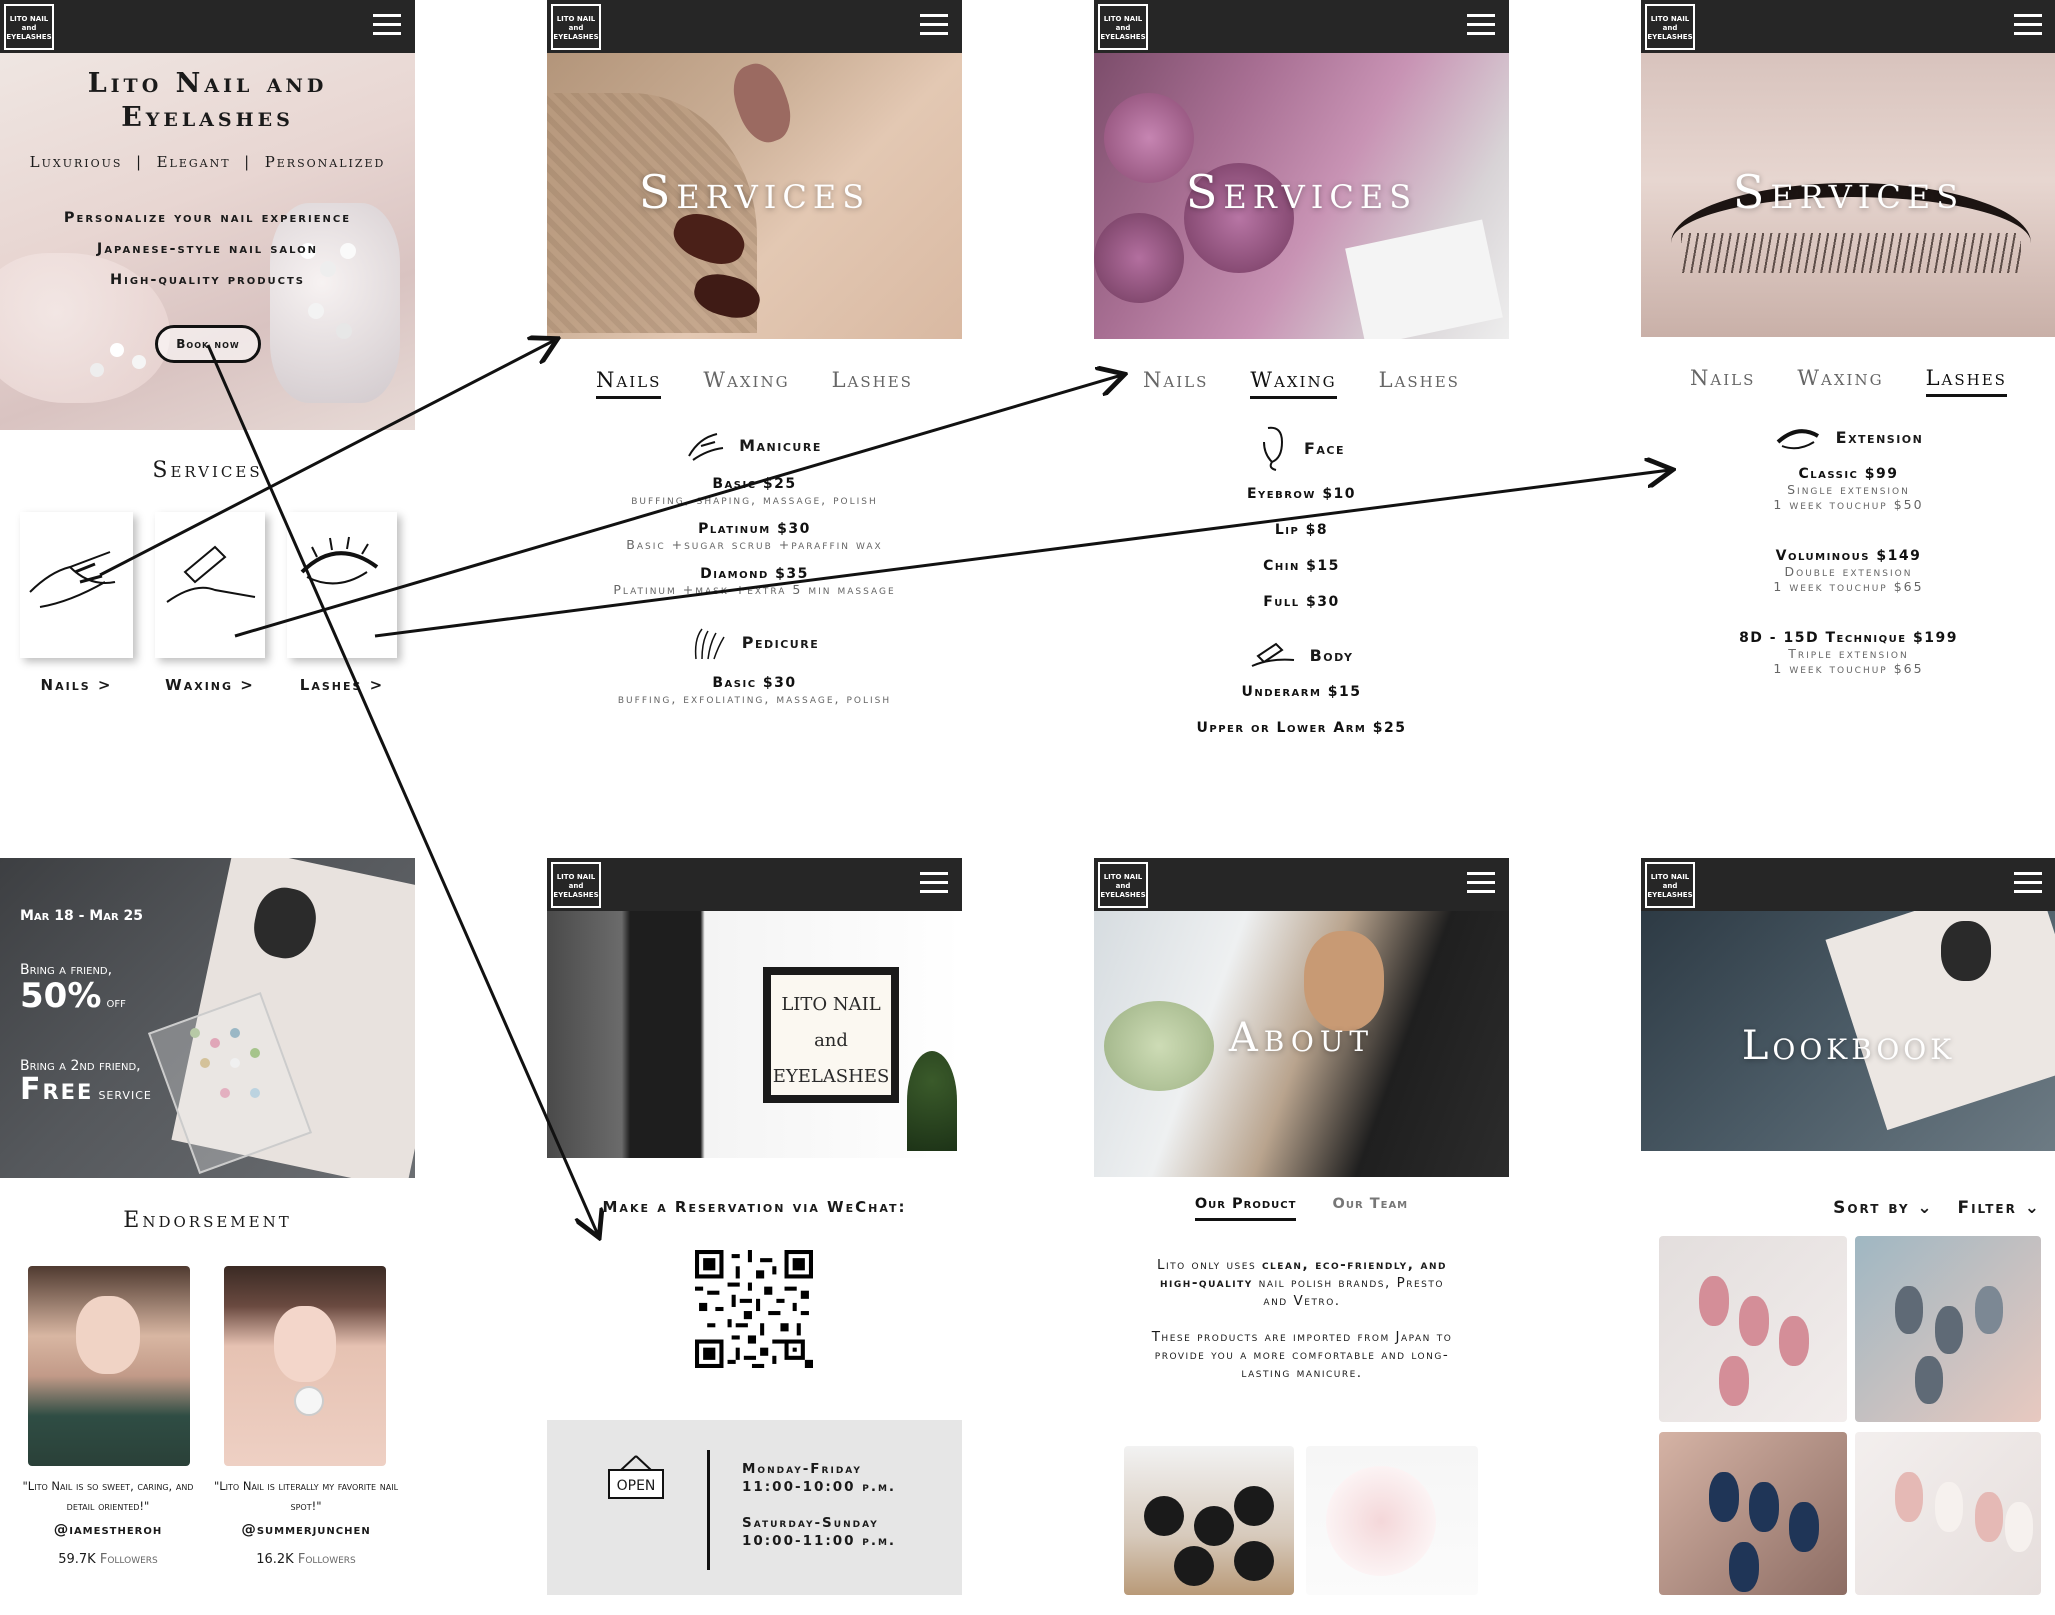 The height and width of the screenshot is (1615, 2055). What do you see at coordinates (108, 1530) in the screenshot?
I see `endorser-handle: @iamestheroh` at bounding box center [108, 1530].